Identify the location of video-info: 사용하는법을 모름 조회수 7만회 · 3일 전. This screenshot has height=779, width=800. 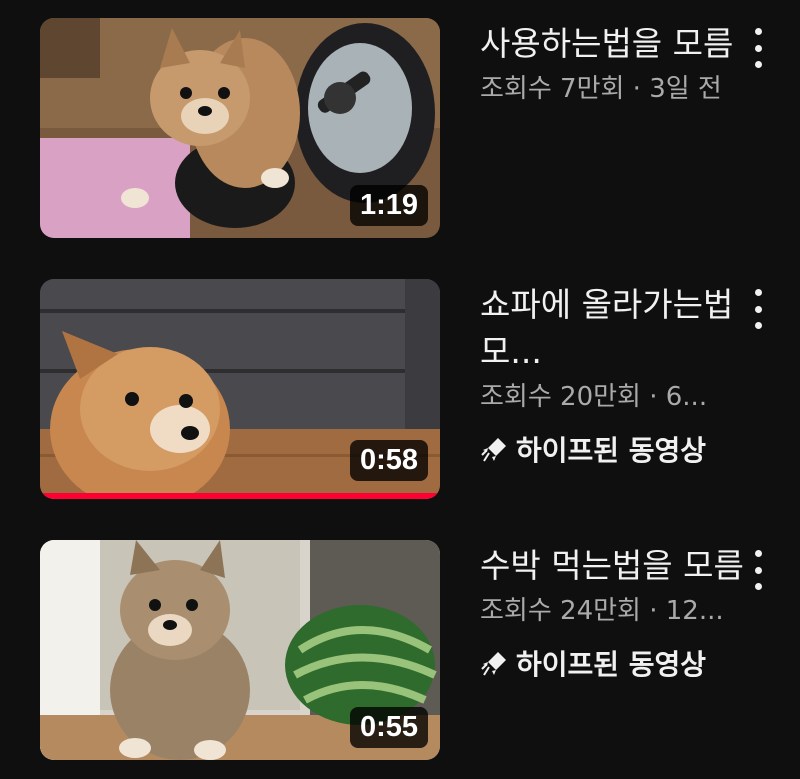
(615, 63).